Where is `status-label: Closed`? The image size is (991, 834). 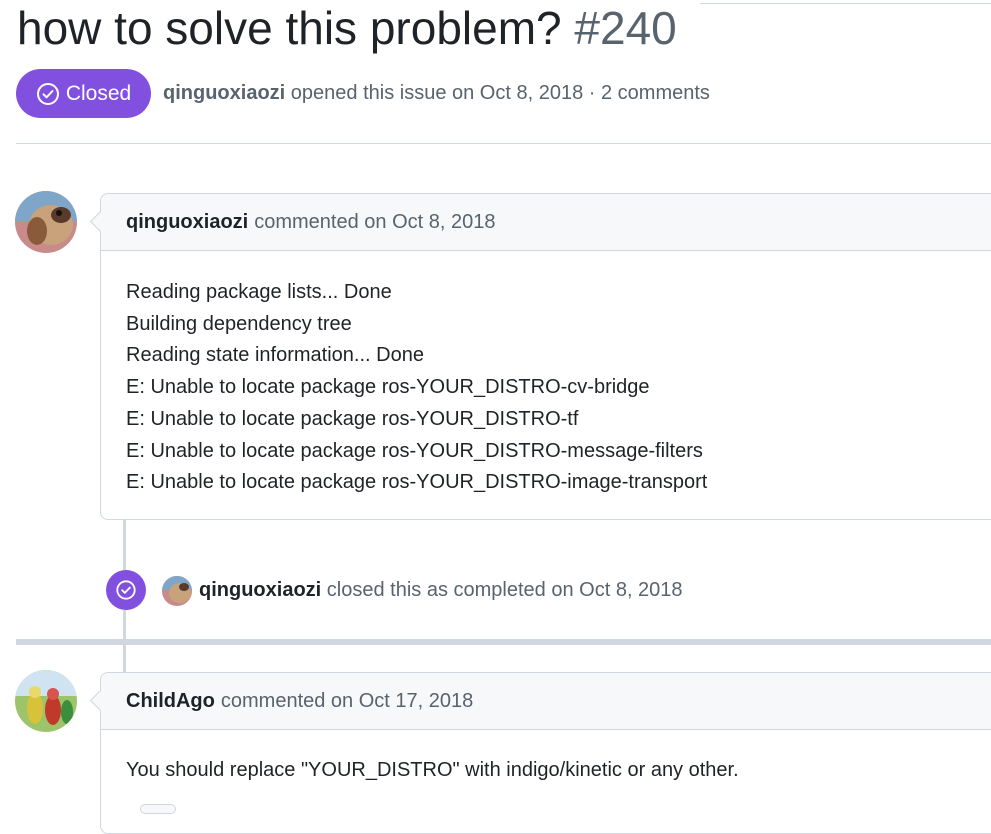
status-label: Closed is located at coordinates (98, 93).